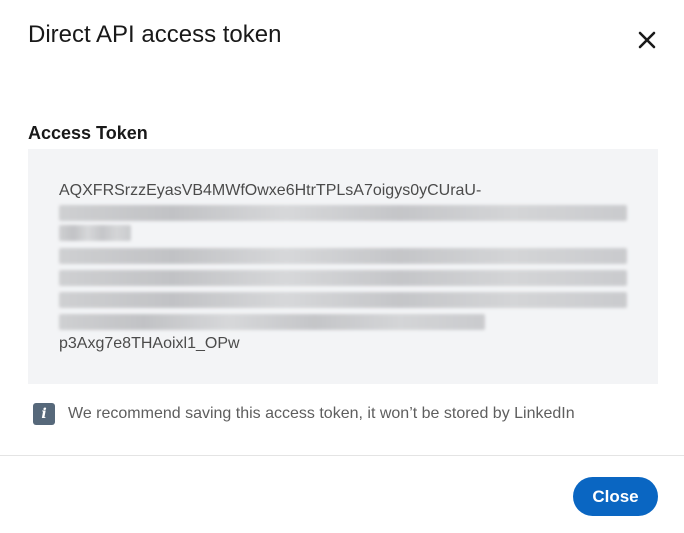 This screenshot has height=533, width=684. What do you see at coordinates (615, 496) in the screenshot?
I see `close-button: Close` at bounding box center [615, 496].